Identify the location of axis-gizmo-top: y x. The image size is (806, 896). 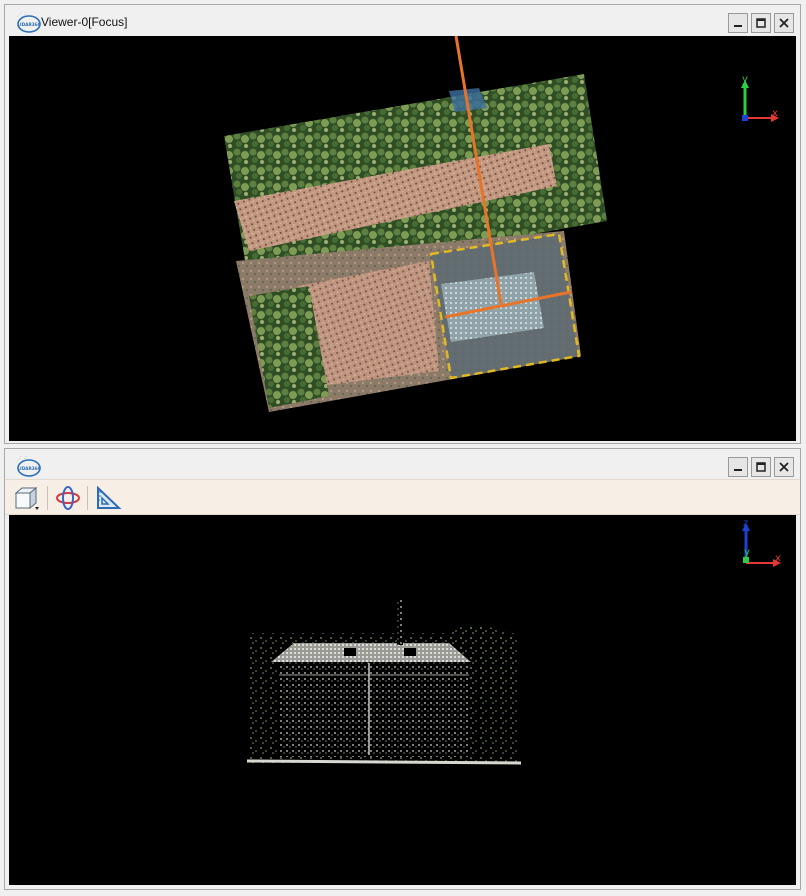
(760, 98).